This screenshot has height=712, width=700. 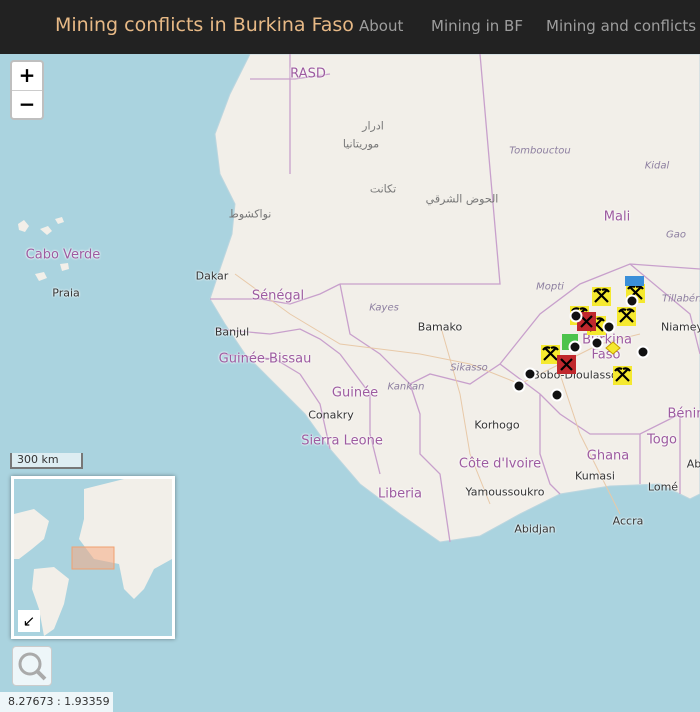 I want to click on minimap: ↙, so click(x=93, y=557).